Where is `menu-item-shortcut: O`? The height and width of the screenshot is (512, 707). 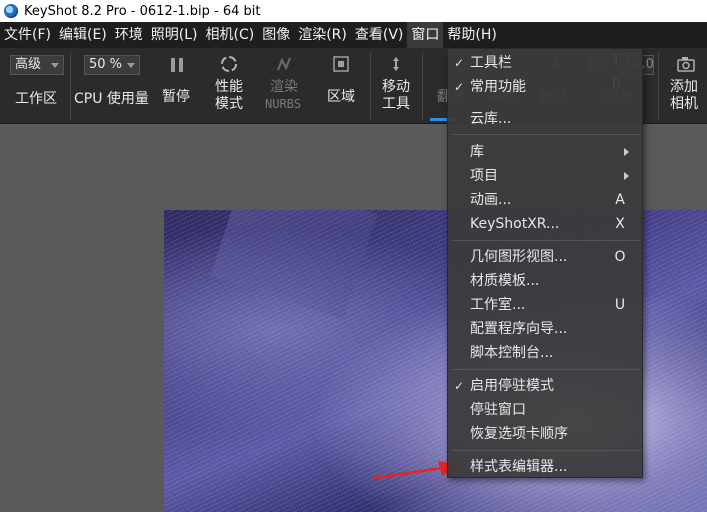
menu-item-shortcut: O is located at coordinates (620, 257).